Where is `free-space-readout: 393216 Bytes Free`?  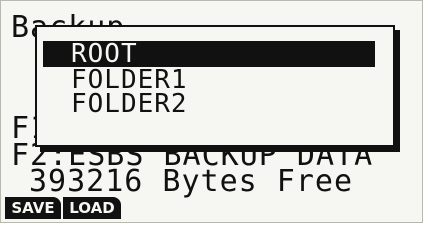
free-space-readout: 393216 Bytes Free is located at coordinates (191, 181).